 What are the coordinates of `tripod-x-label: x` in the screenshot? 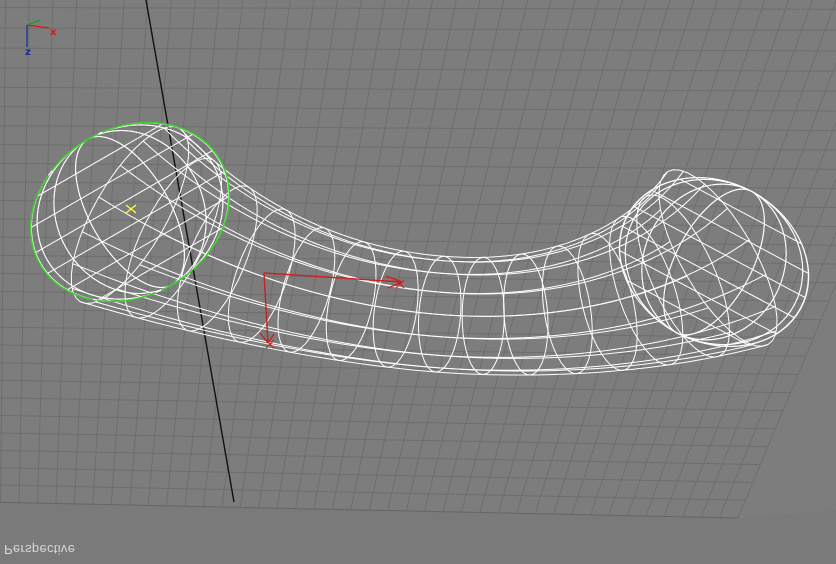 It's located at (53, 32).